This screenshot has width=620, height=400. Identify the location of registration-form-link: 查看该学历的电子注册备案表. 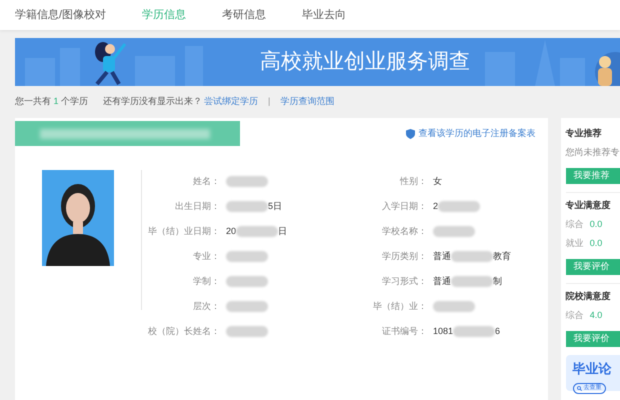
(471, 133).